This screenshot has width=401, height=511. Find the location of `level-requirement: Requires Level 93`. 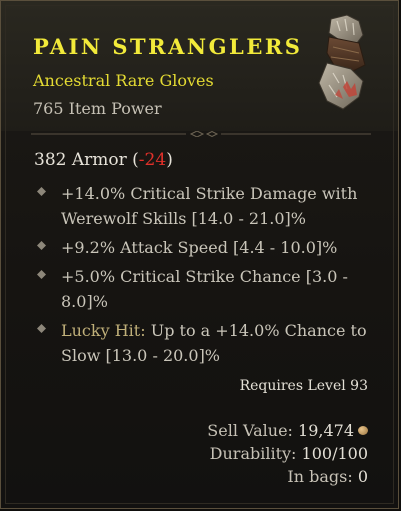

level-requirement: Requires Level 93 is located at coordinates (303, 386).